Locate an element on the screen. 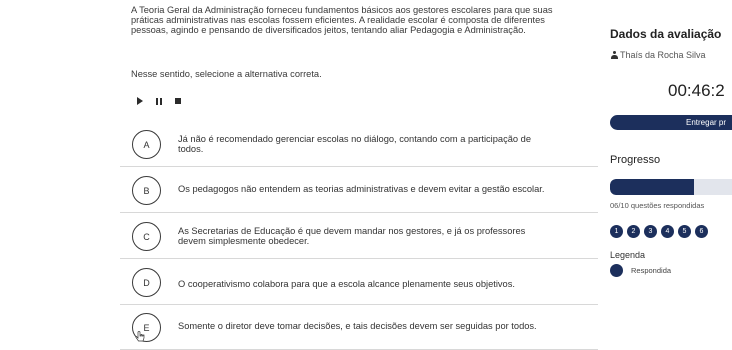 Image resolution: width=732 pixels, height=350 pixels. answered-dot-icon is located at coordinates (616, 270).